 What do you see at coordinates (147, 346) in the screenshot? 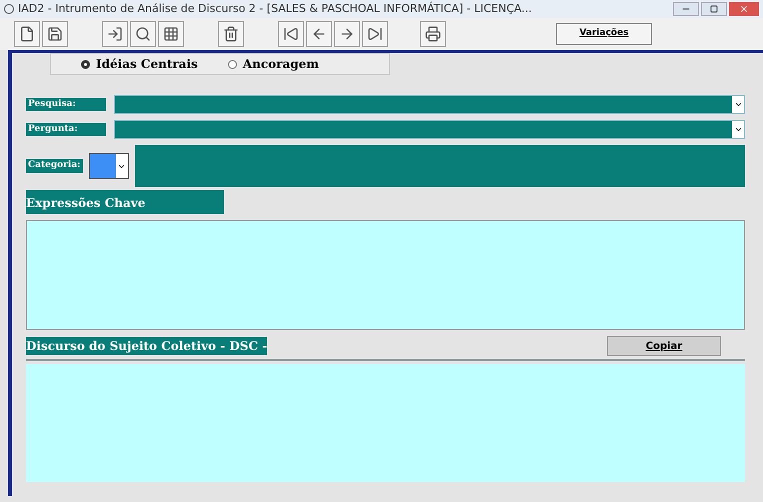
I see `section-heading: Discurso do Sujeito Coletivo - DSC -` at bounding box center [147, 346].